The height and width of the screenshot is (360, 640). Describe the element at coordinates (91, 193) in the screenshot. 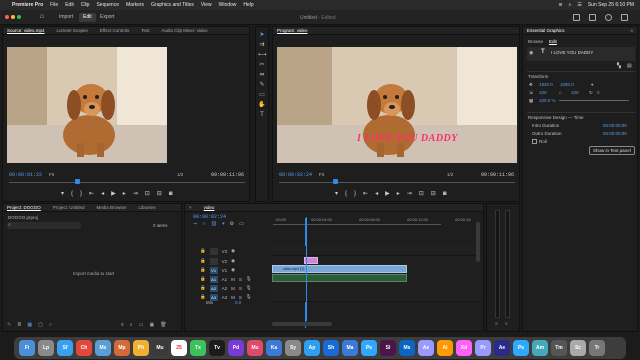

I see `go-to-in-icon: ⇤` at that location.